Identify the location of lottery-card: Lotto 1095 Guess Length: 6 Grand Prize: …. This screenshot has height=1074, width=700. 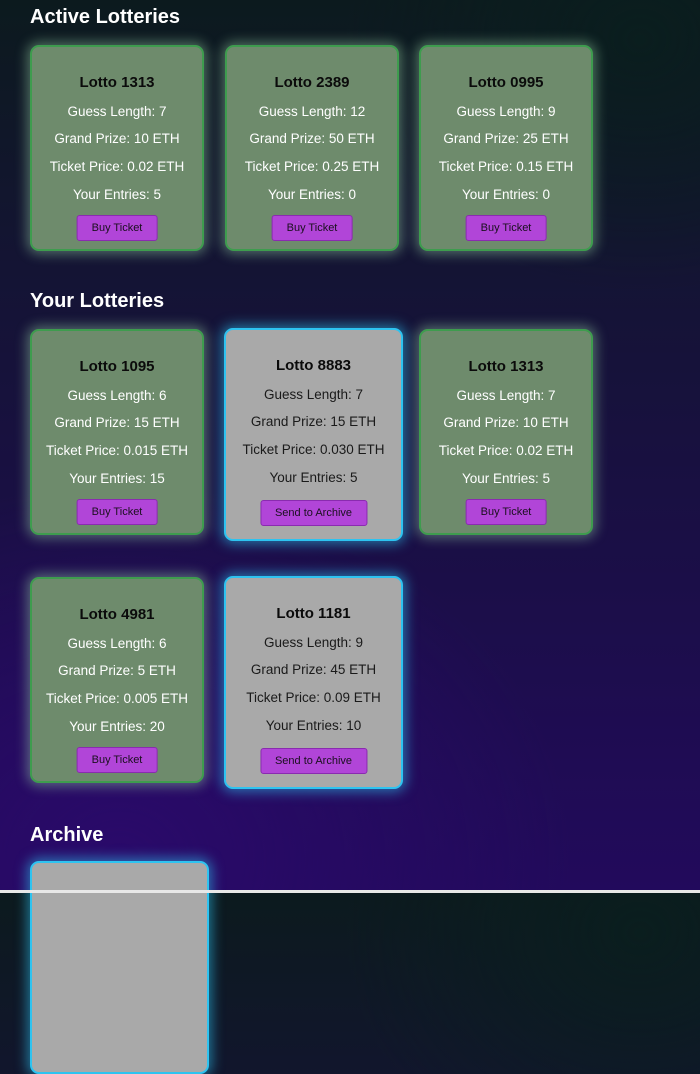
(117, 432).